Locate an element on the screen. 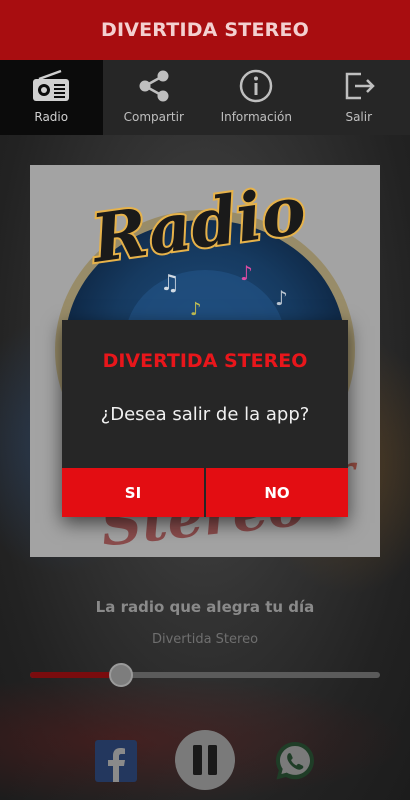 This screenshot has height=800, width=410. tab-exit: Salir is located at coordinates (359, 97).